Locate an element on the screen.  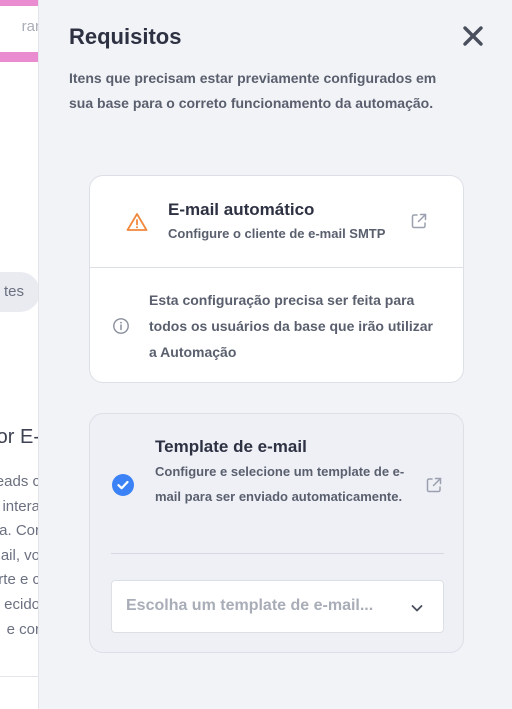
info-icon is located at coordinates (121, 326).